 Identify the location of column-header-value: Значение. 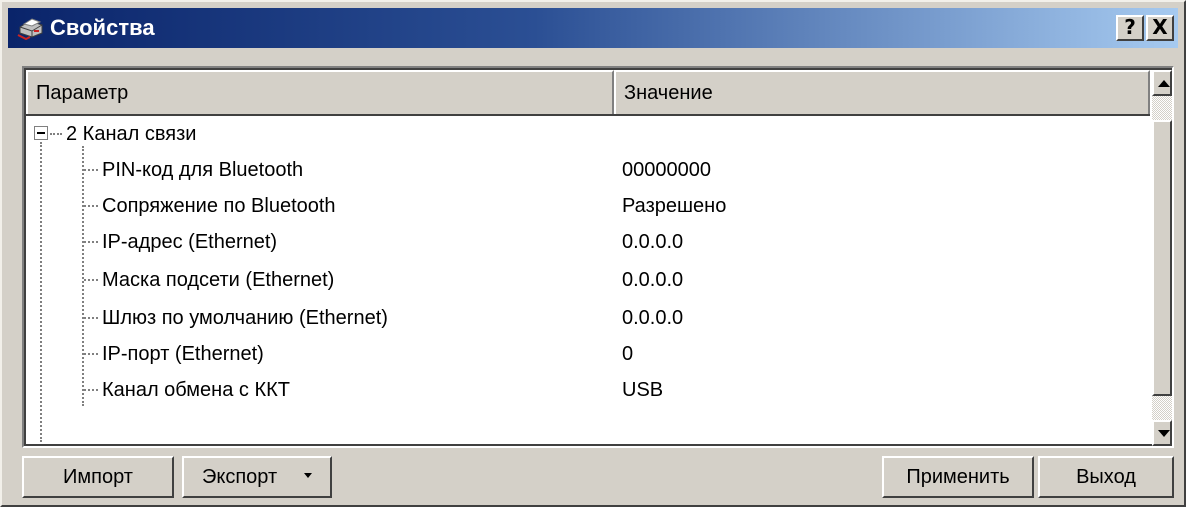
(882, 92).